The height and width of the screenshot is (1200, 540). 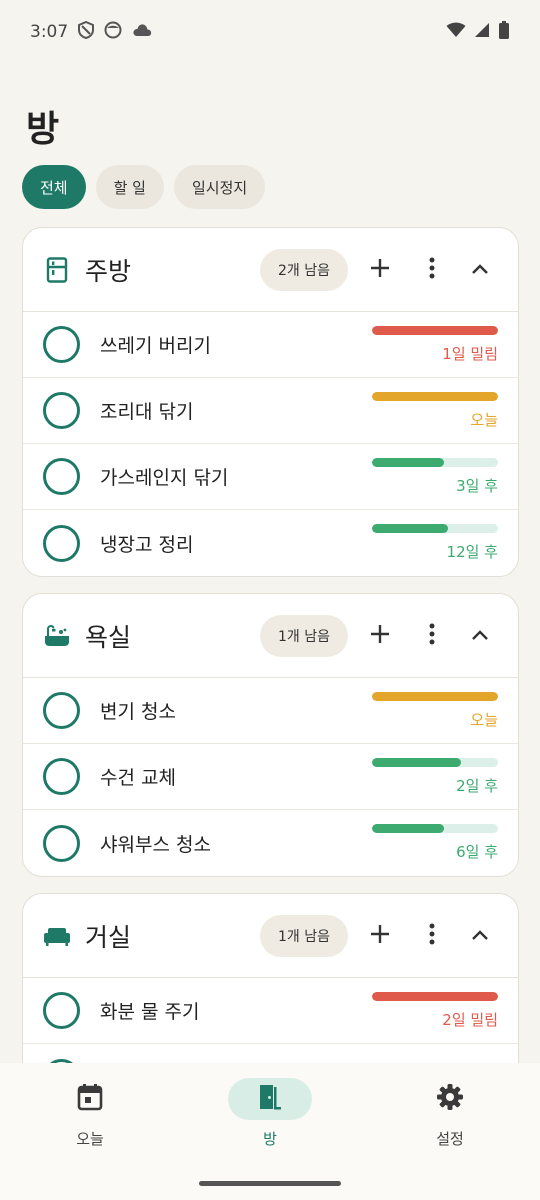 I want to click on gesture-bar, so click(x=270, y=1183).